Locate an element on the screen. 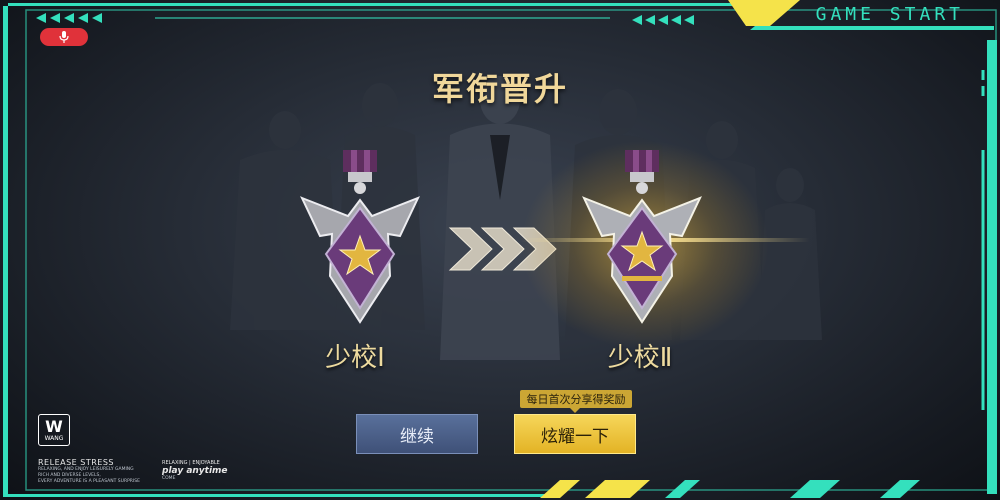 This screenshot has height=500, width=1000. show-off-button: 炫耀一下 is located at coordinates (575, 434).